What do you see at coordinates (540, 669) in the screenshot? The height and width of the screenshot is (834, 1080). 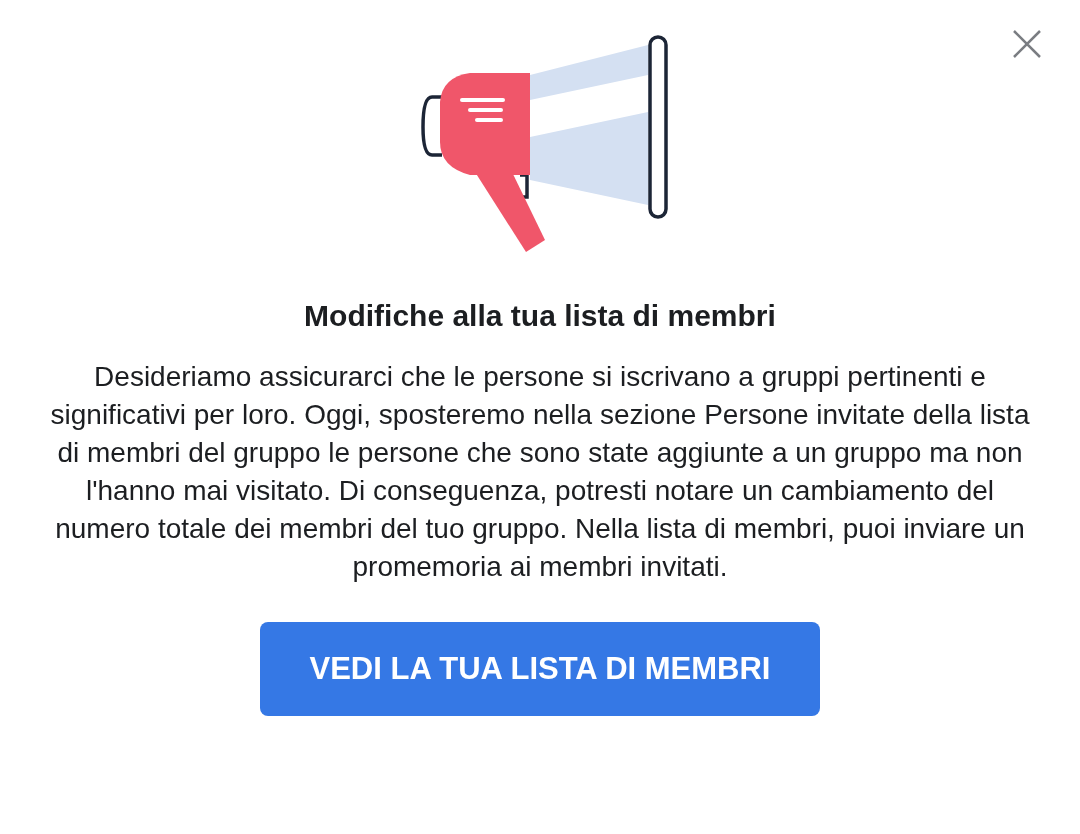 I see `view-members-button: VEDI LA TUA LISTA DI MEMBRI` at bounding box center [540, 669].